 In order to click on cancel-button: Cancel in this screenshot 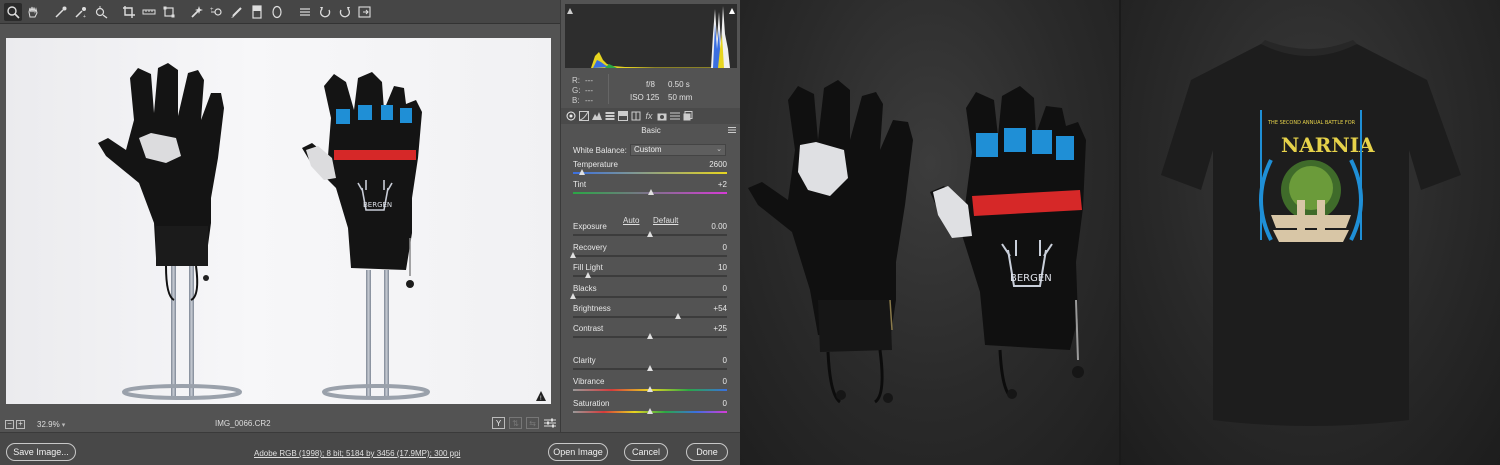, I will do `click(646, 452)`.